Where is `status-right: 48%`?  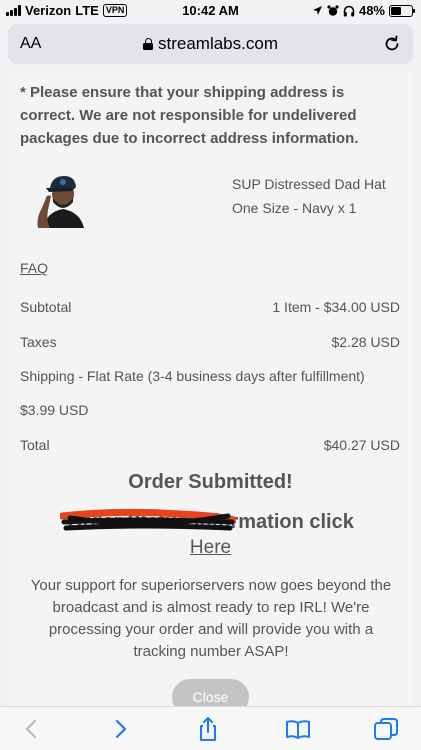 status-right: 48% is located at coordinates (363, 10).